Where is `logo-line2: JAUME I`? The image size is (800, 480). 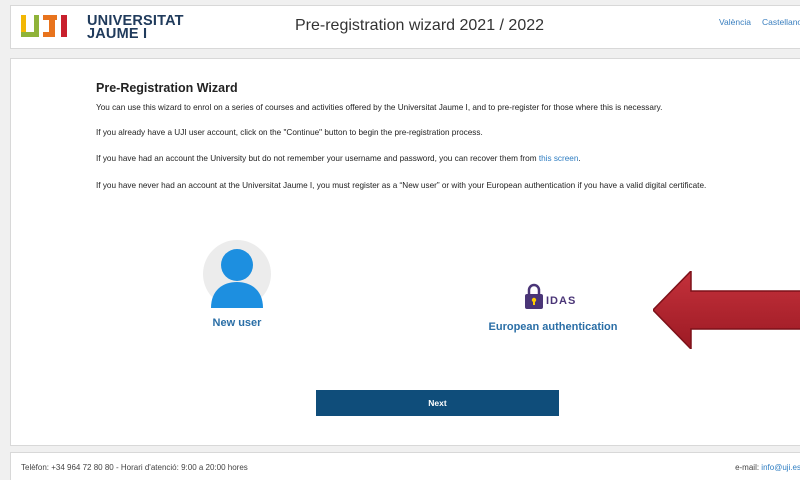 logo-line2: JAUME I is located at coordinates (117, 34).